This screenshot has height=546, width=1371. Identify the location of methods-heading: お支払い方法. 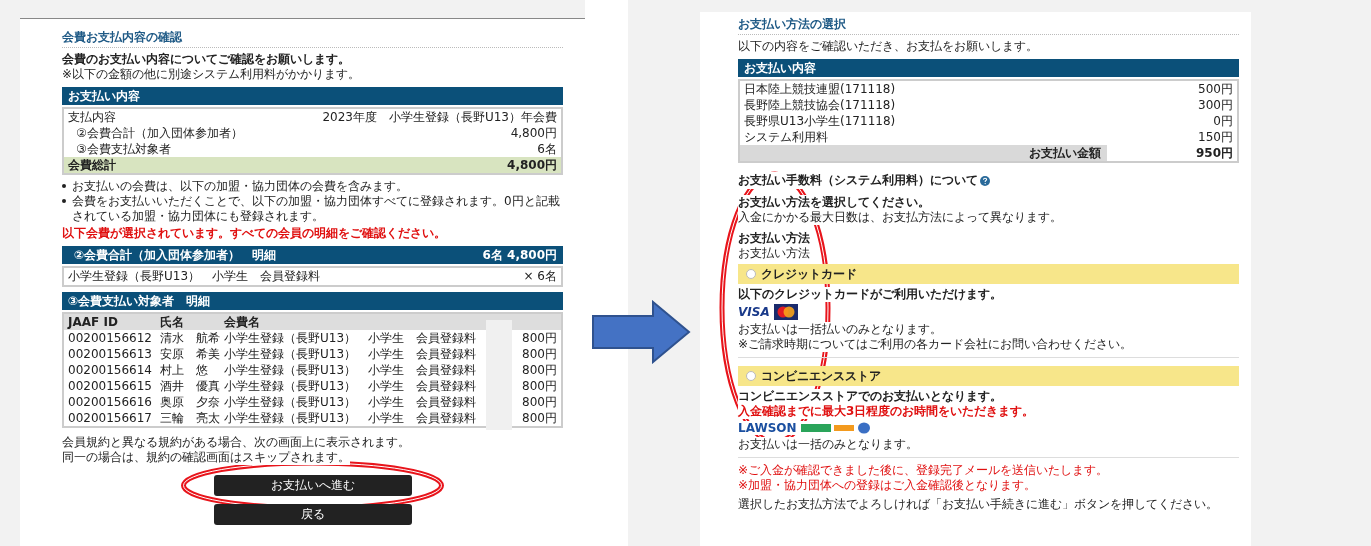
(774, 238).